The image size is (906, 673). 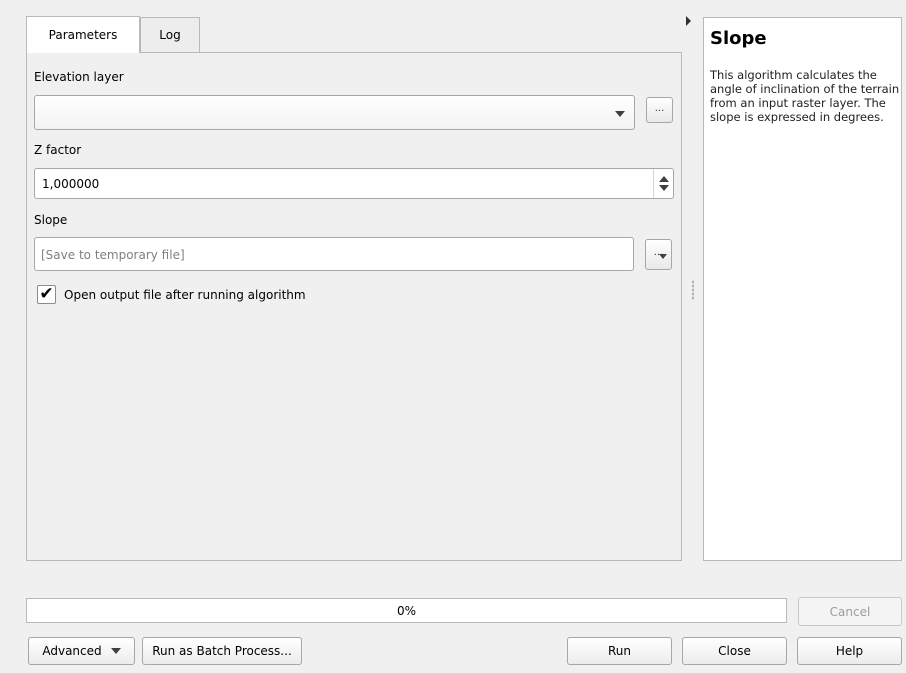 I want to click on tab-parameters: Parameters, so click(x=83, y=34).